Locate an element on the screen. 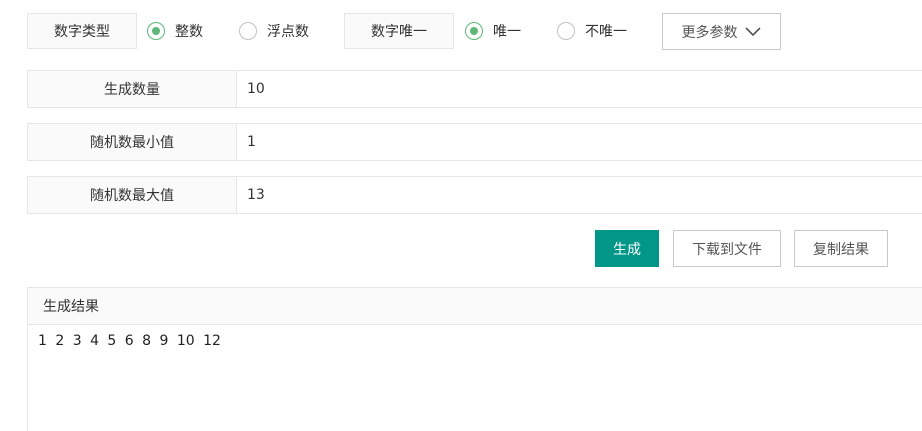 The height and width of the screenshot is (431, 922). count-row: 生成数量 is located at coordinates (474, 89).